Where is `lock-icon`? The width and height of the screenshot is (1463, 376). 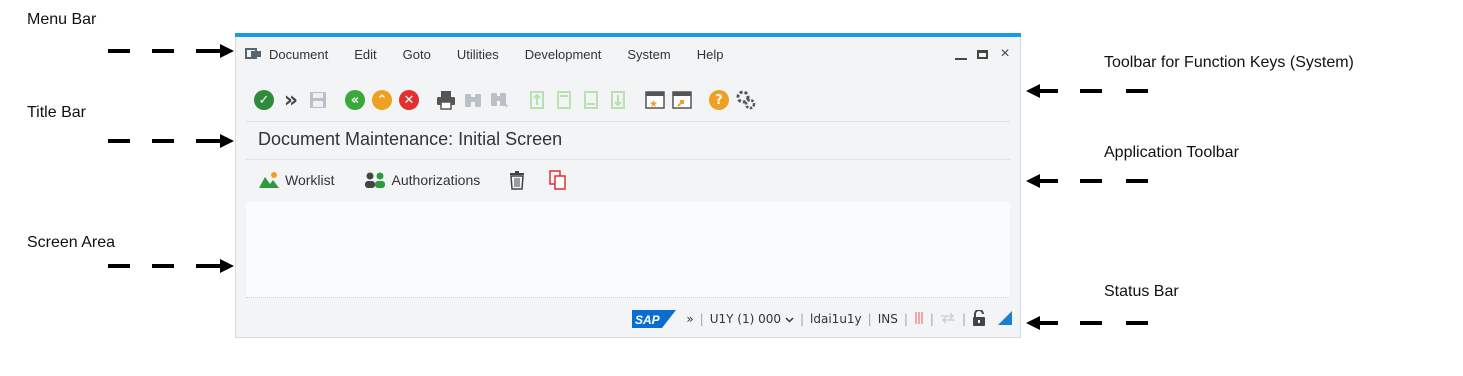 lock-icon is located at coordinates (979, 318).